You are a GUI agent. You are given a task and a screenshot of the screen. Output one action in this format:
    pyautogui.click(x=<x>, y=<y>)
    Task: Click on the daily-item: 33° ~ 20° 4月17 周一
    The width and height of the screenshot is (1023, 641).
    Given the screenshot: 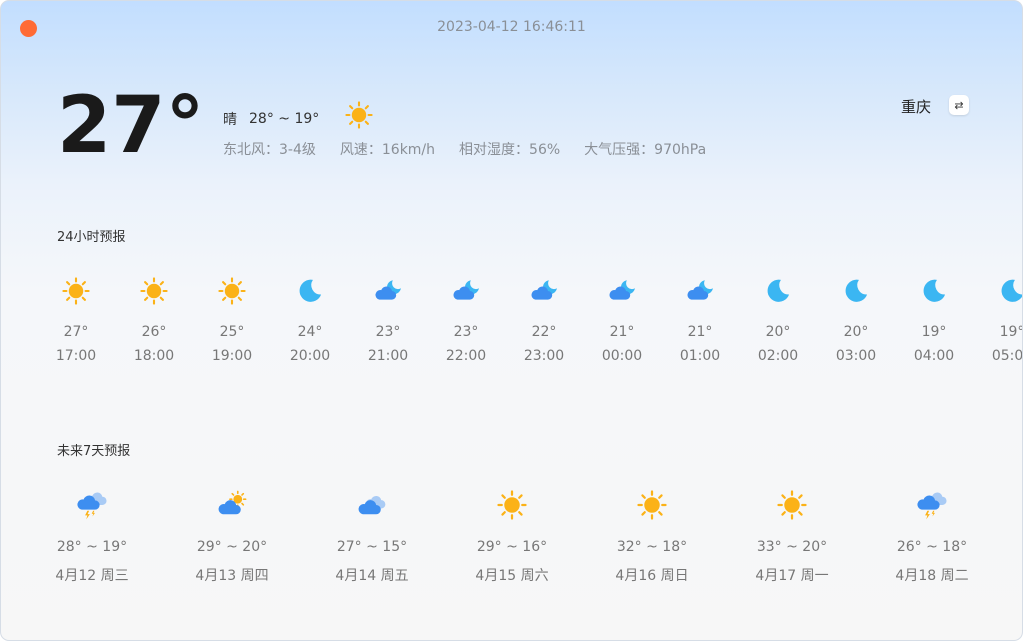 What is the action you would take?
    pyautogui.click(x=792, y=536)
    